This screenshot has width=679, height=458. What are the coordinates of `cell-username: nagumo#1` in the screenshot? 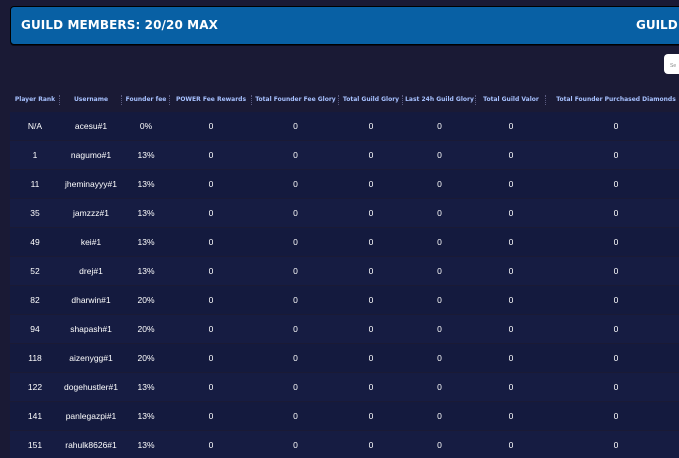 It's located at (91, 155).